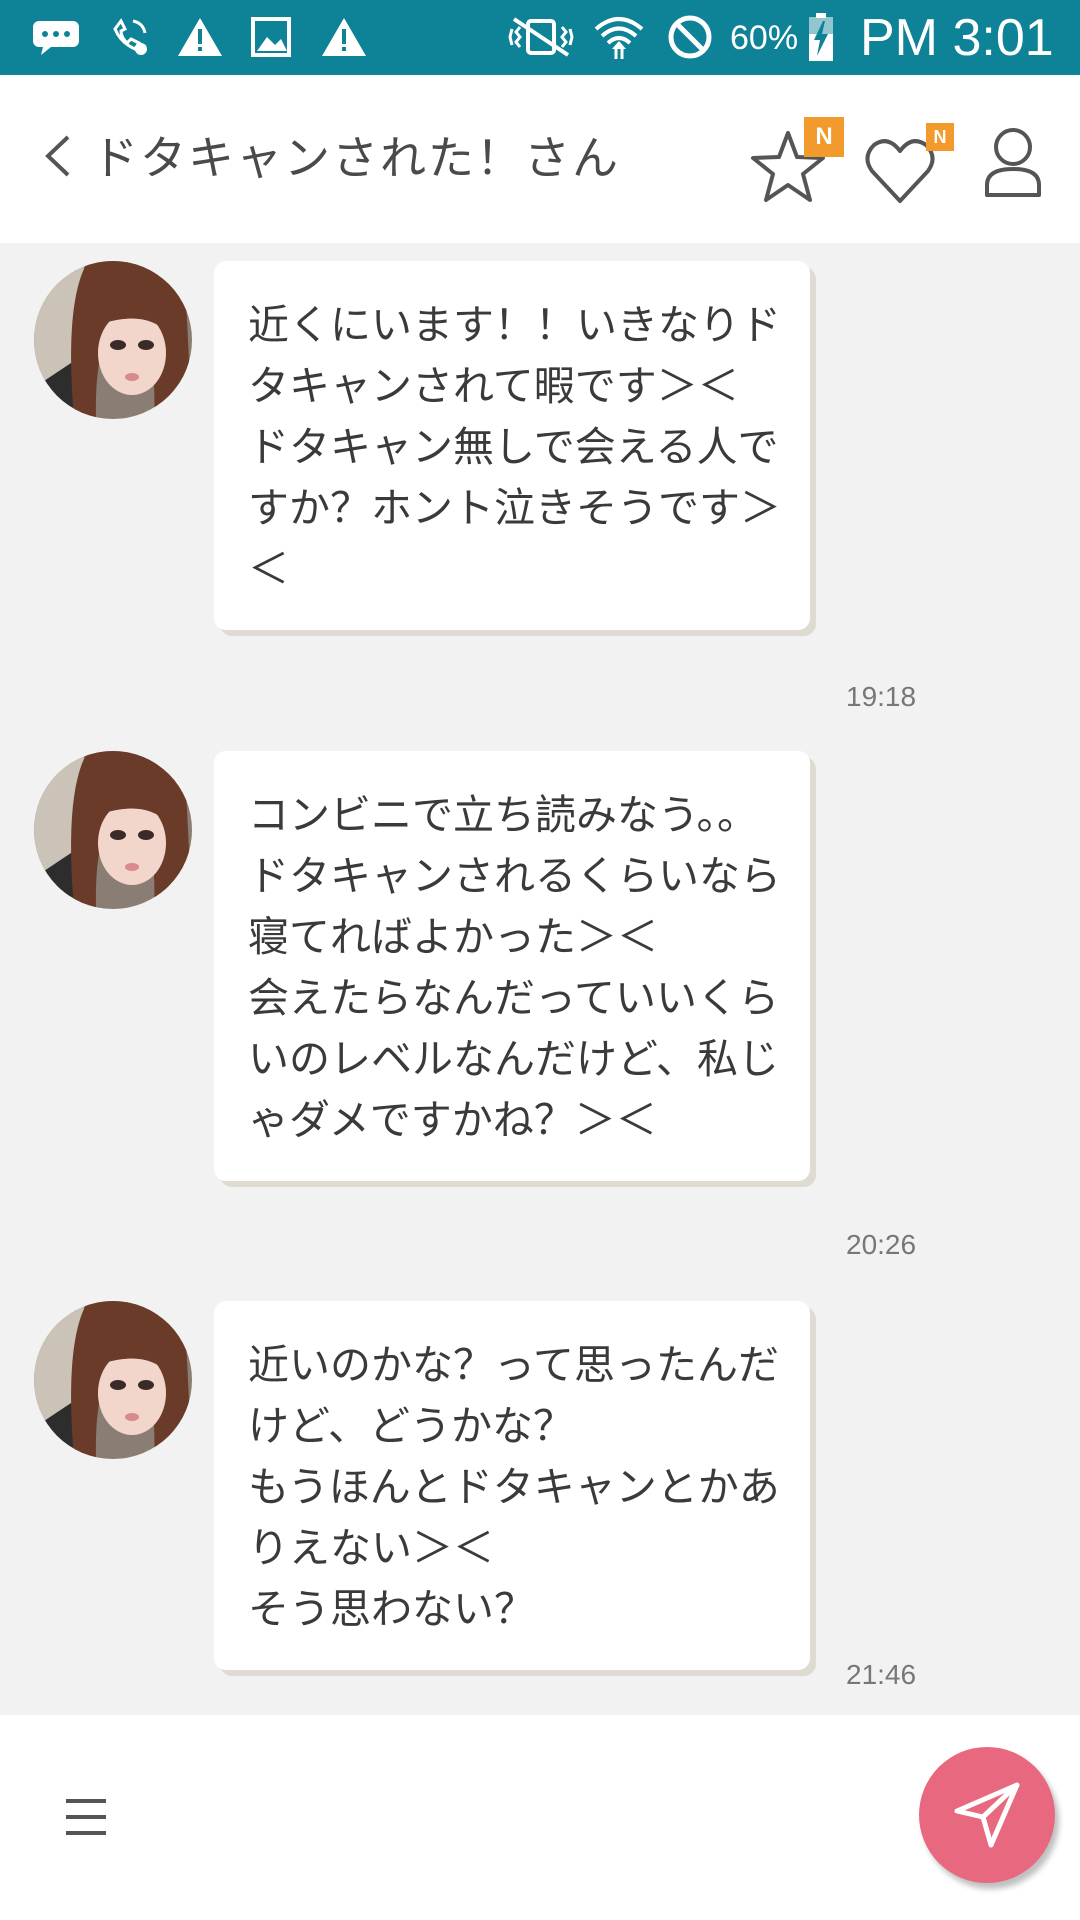  Describe the element at coordinates (619, 37) in the screenshot. I see `wifi-icon` at that location.